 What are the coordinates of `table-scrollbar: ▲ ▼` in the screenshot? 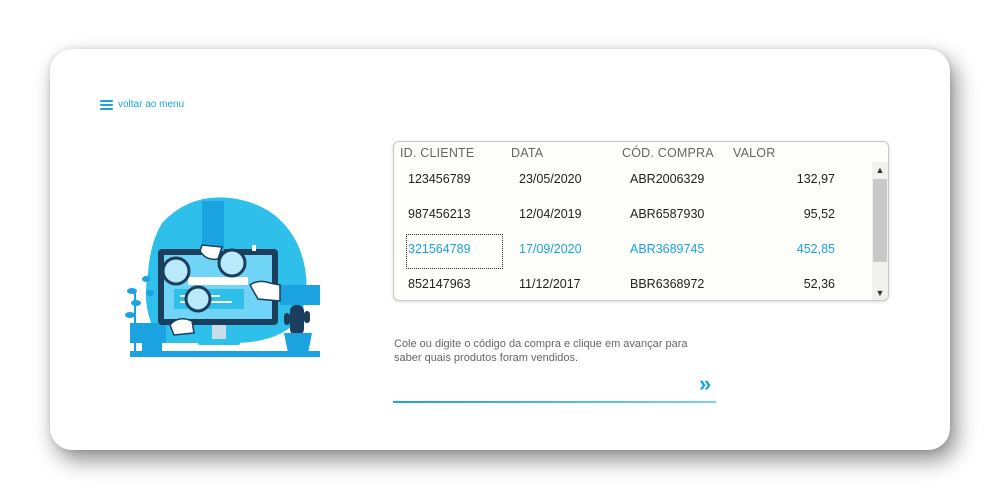 It's located at (880, 231).